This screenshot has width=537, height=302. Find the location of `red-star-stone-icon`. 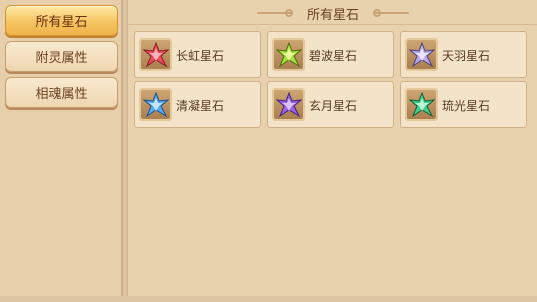

red-star-stone-icon is located at coordinates (155, 54).